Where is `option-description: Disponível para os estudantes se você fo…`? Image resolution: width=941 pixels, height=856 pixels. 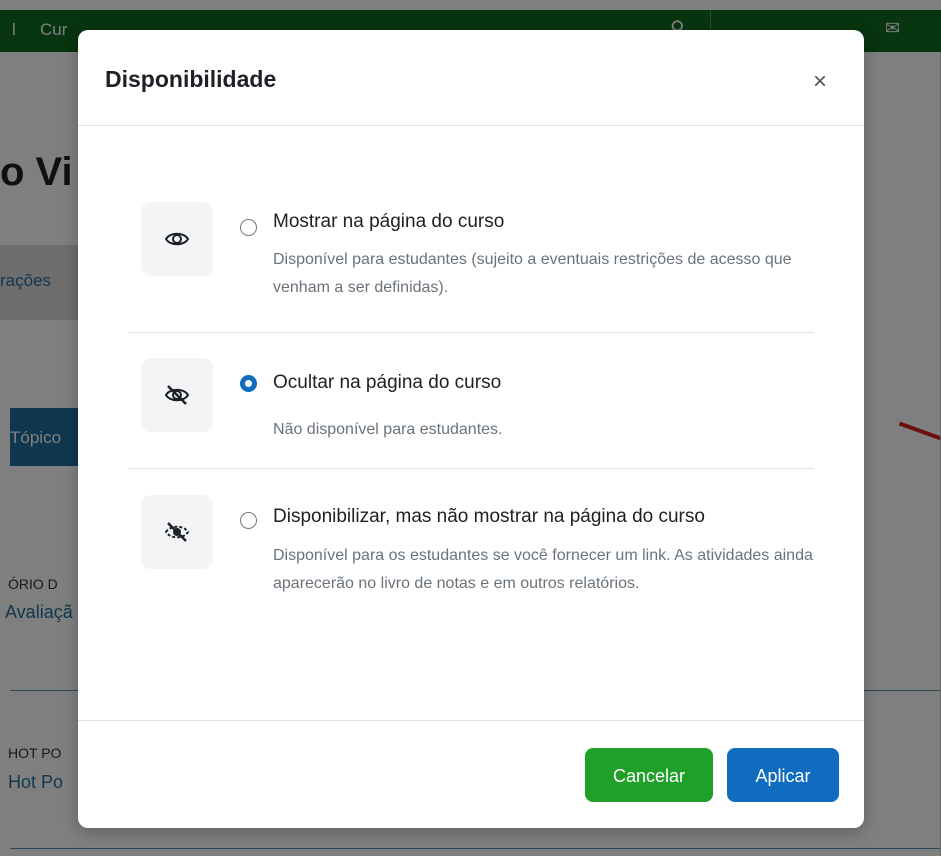 option-description: Disponível para os estudantes se você fo… is located at coordinates (543, 569).